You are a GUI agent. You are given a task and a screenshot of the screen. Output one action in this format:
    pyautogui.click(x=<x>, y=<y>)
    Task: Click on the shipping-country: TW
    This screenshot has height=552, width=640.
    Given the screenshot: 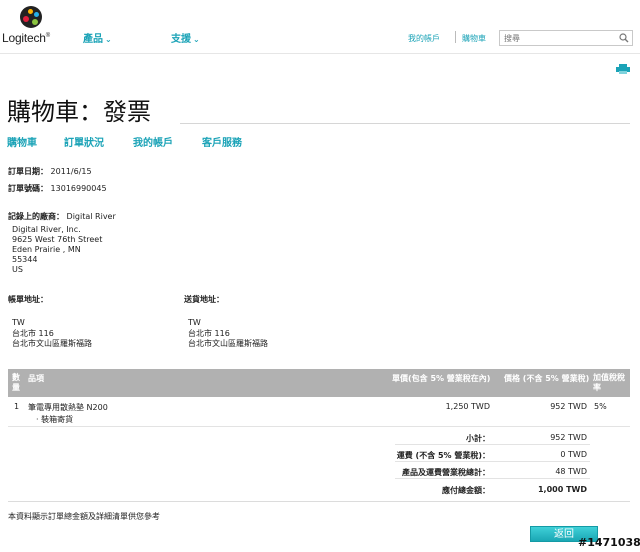 What is the action you would take?
    pyautogui.click(x=194, y=322)
    